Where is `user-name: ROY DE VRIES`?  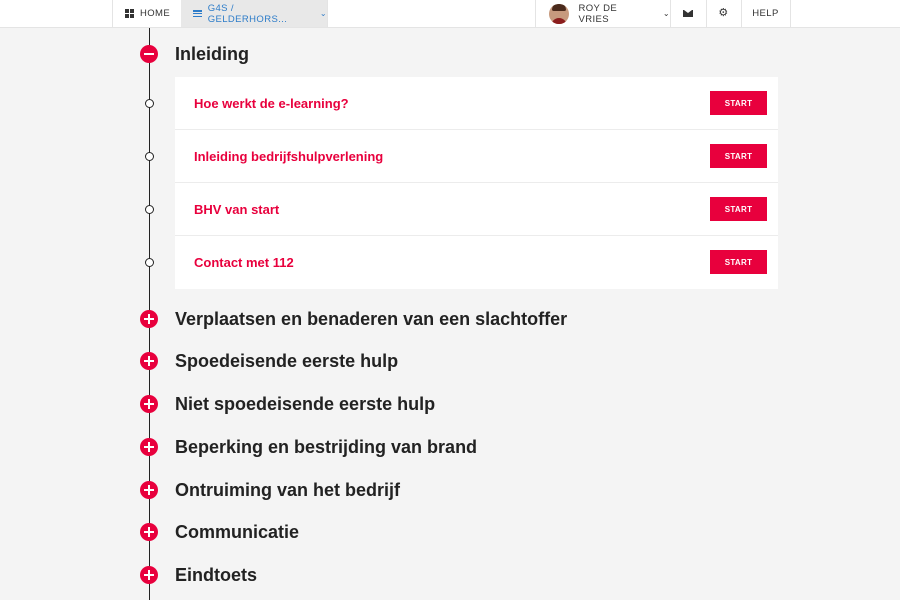 user-name: ROY DE VRIES is located at coordinates (598, 13).